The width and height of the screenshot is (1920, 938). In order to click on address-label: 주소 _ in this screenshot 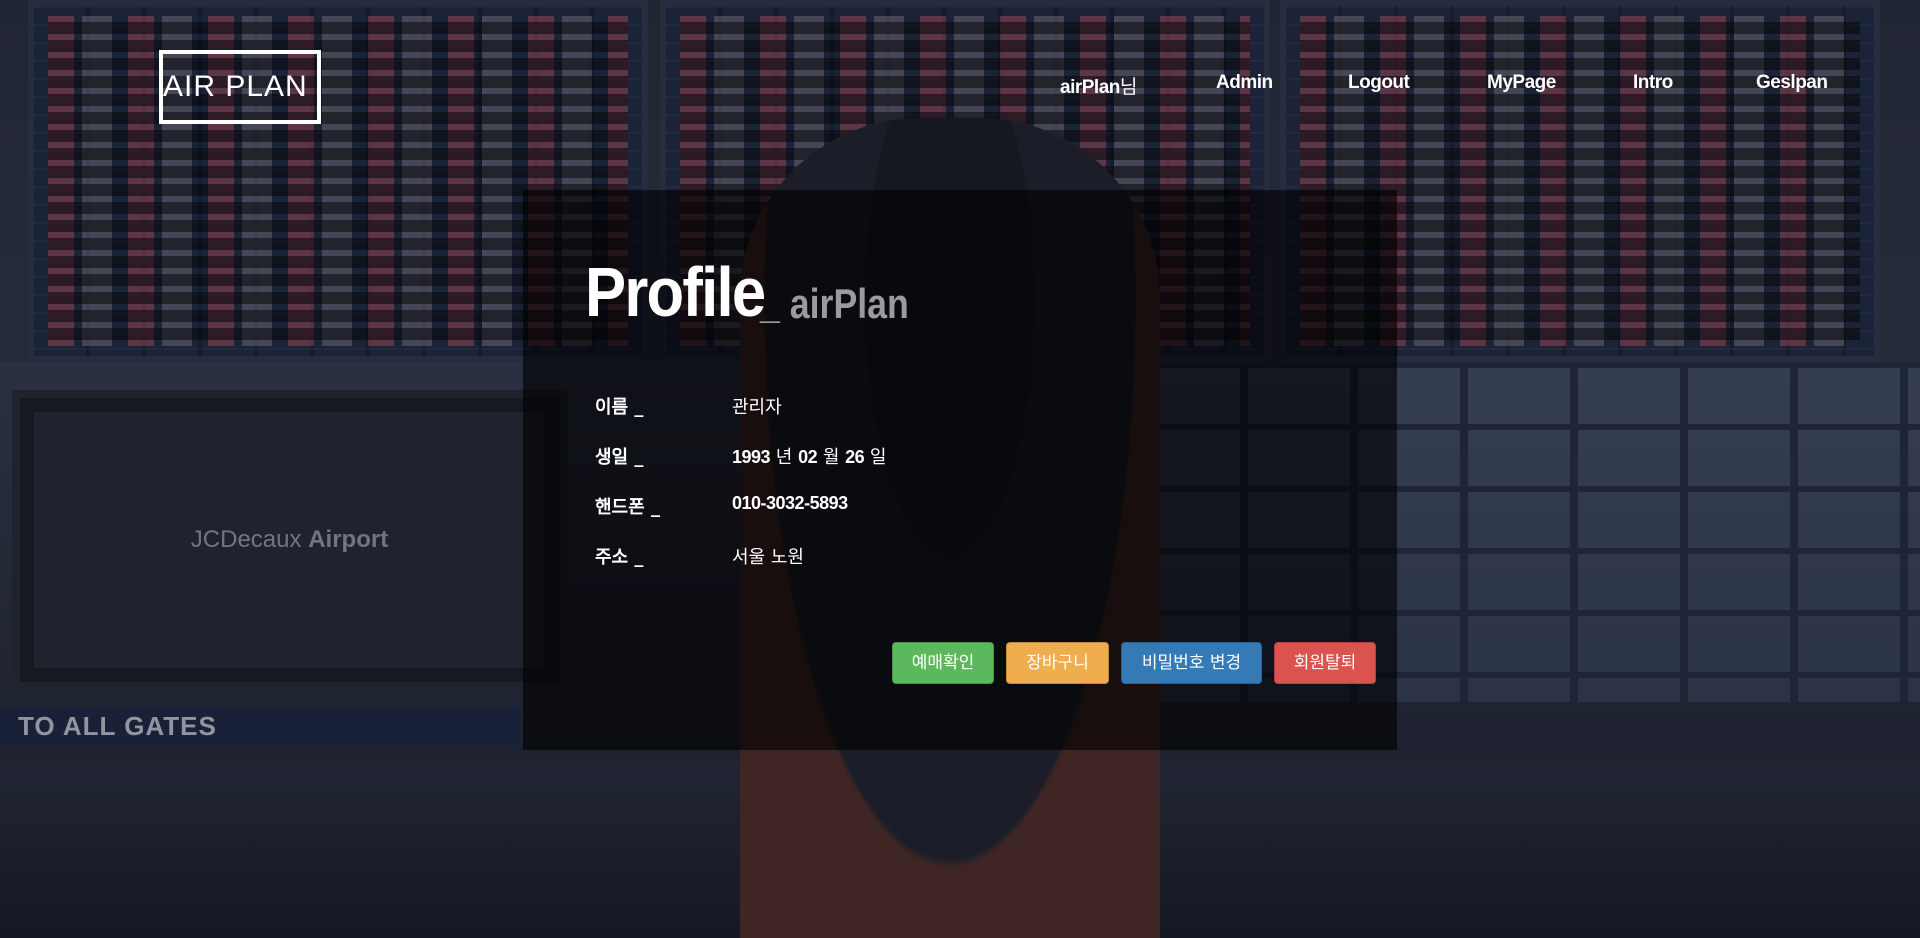, I will do `click(619, 557)`.